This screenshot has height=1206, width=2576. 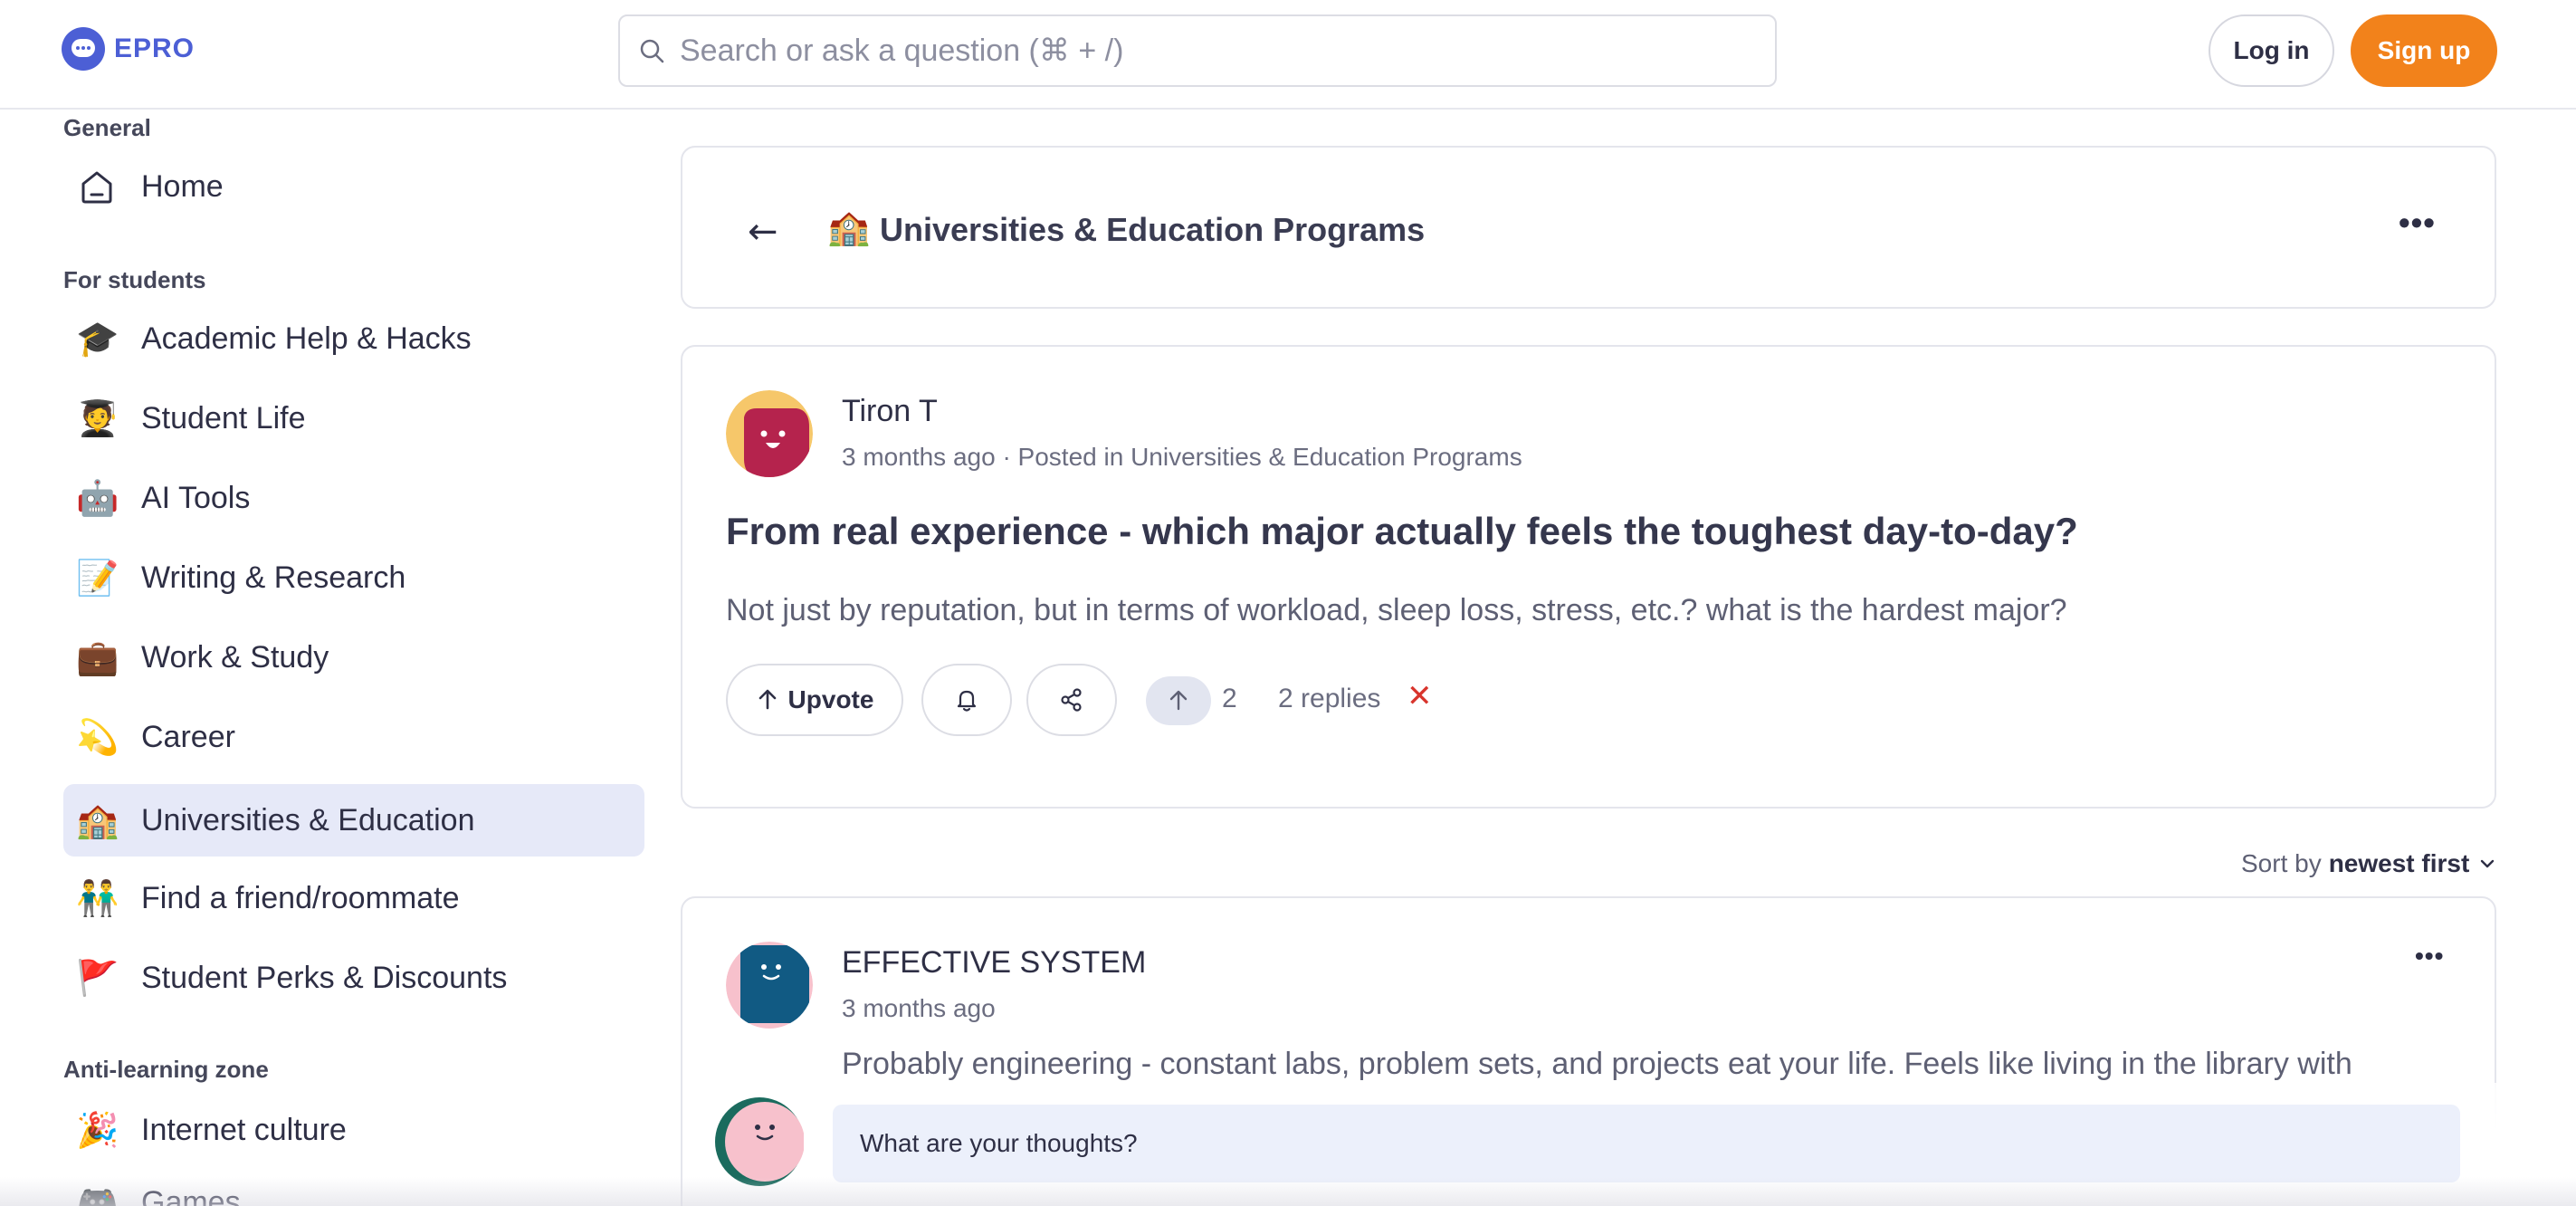 I want to click on sidebar-item-label: Home, so click(x=182, y=186).